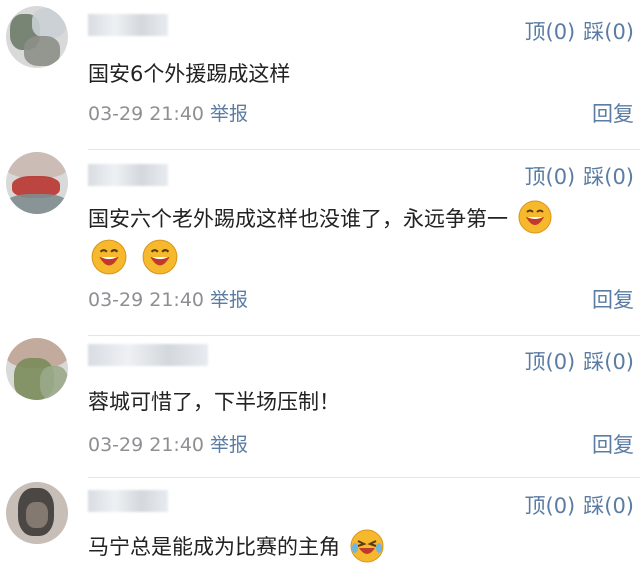 Image resolution: width=640 pixels, height=569 pixels. I want to click on comment-text-line: 马宁总是能成为比赛的主角, so click(236, 547).